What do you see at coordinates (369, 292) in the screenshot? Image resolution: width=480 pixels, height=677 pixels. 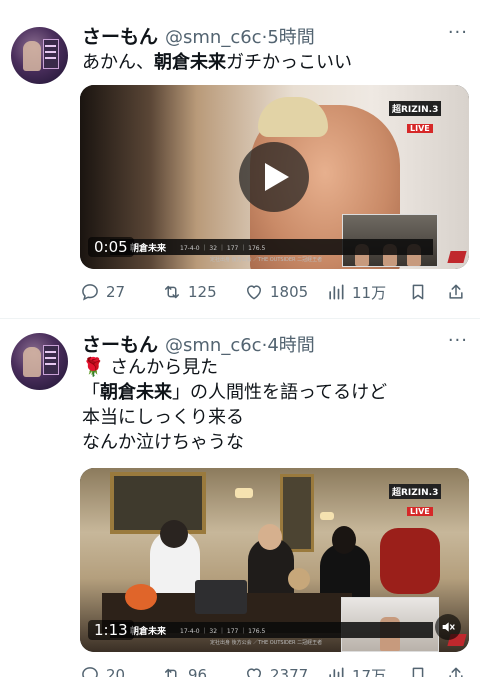 I see `views-count: 11万` at bounding box center [369, 292].